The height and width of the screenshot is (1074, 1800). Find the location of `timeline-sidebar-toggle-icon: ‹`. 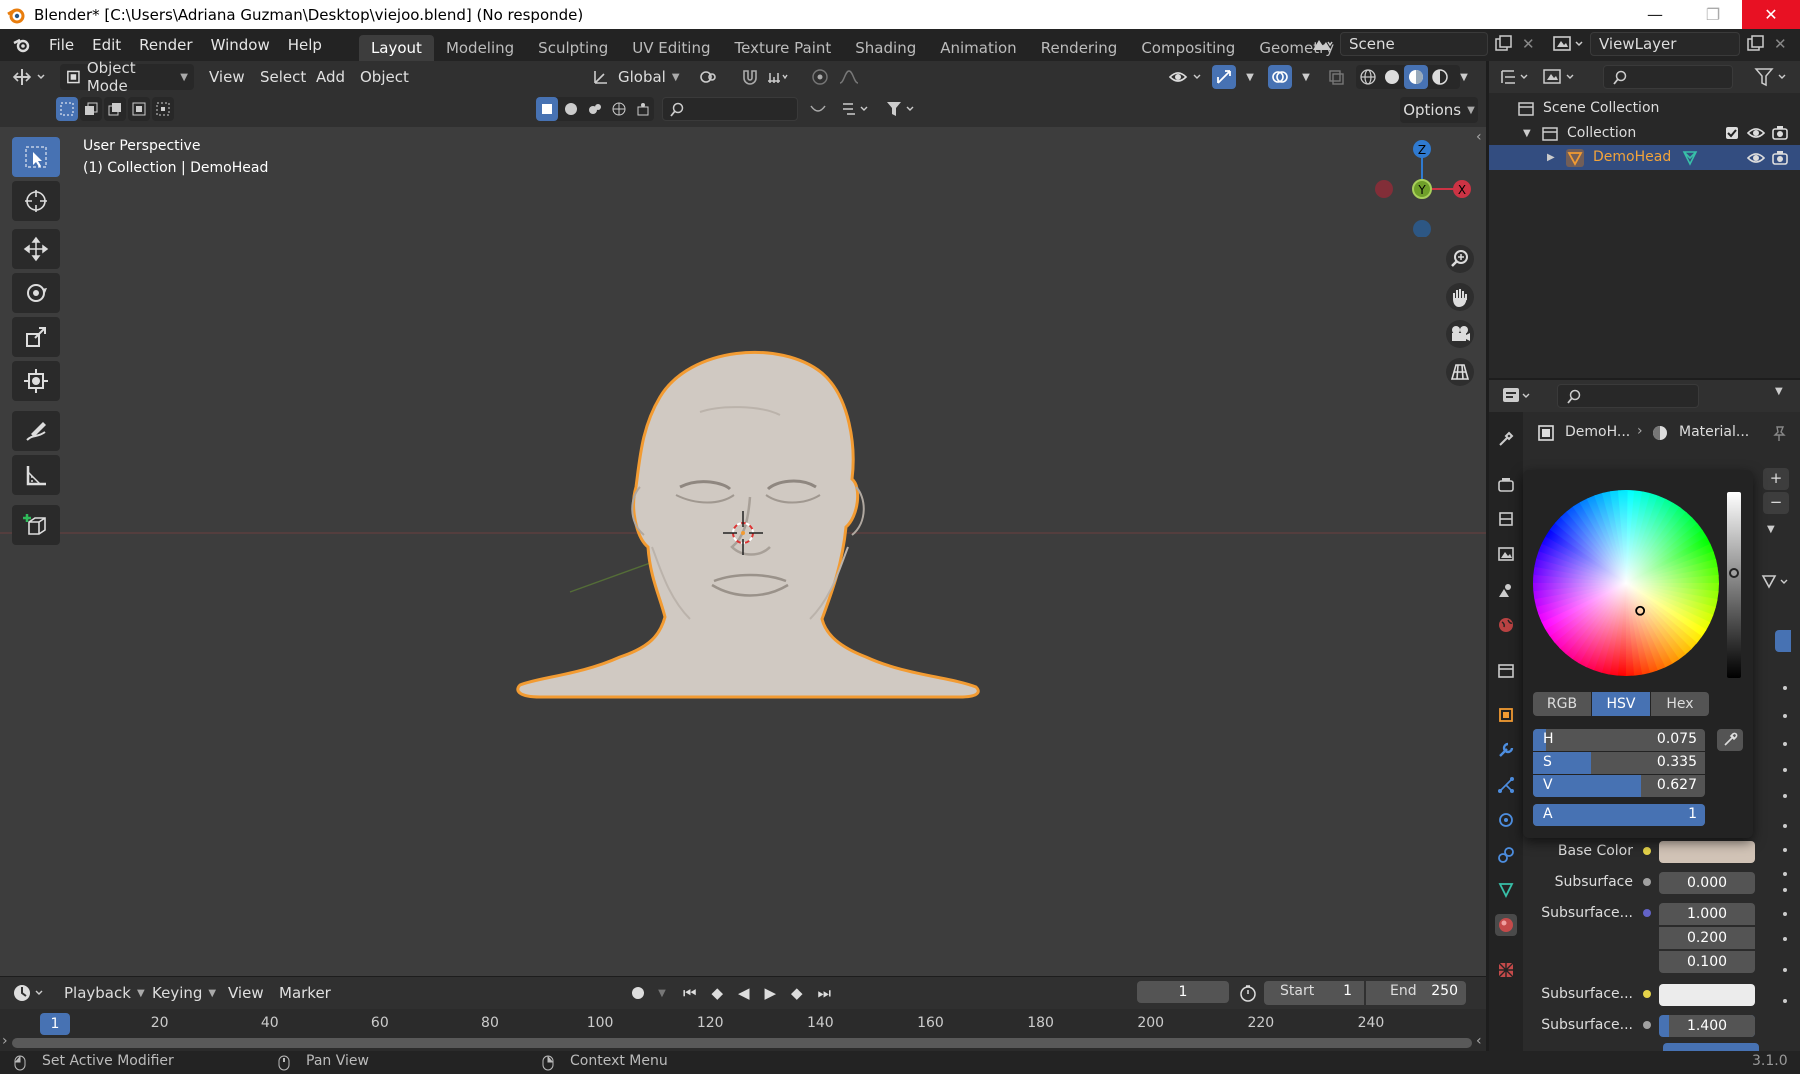

timeline-sidebar-toggle-icon: ‹ is located at coordinates (1479, 1041).